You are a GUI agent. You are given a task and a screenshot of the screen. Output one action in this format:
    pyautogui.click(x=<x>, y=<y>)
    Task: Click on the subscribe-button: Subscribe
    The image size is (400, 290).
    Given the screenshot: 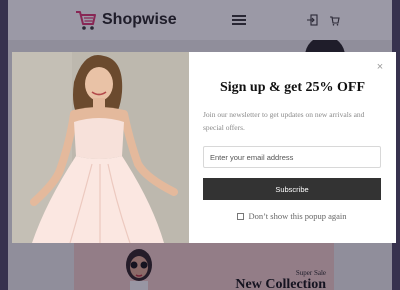 What is the action you would take?
    pyautogui.click(x=292, y=189)
    